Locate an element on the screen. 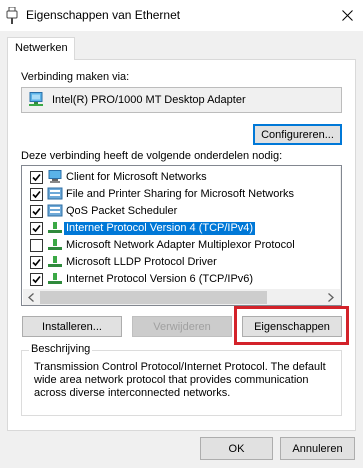  connect-using-label: Verbinding maken via: is located at coordinates (75, 77).